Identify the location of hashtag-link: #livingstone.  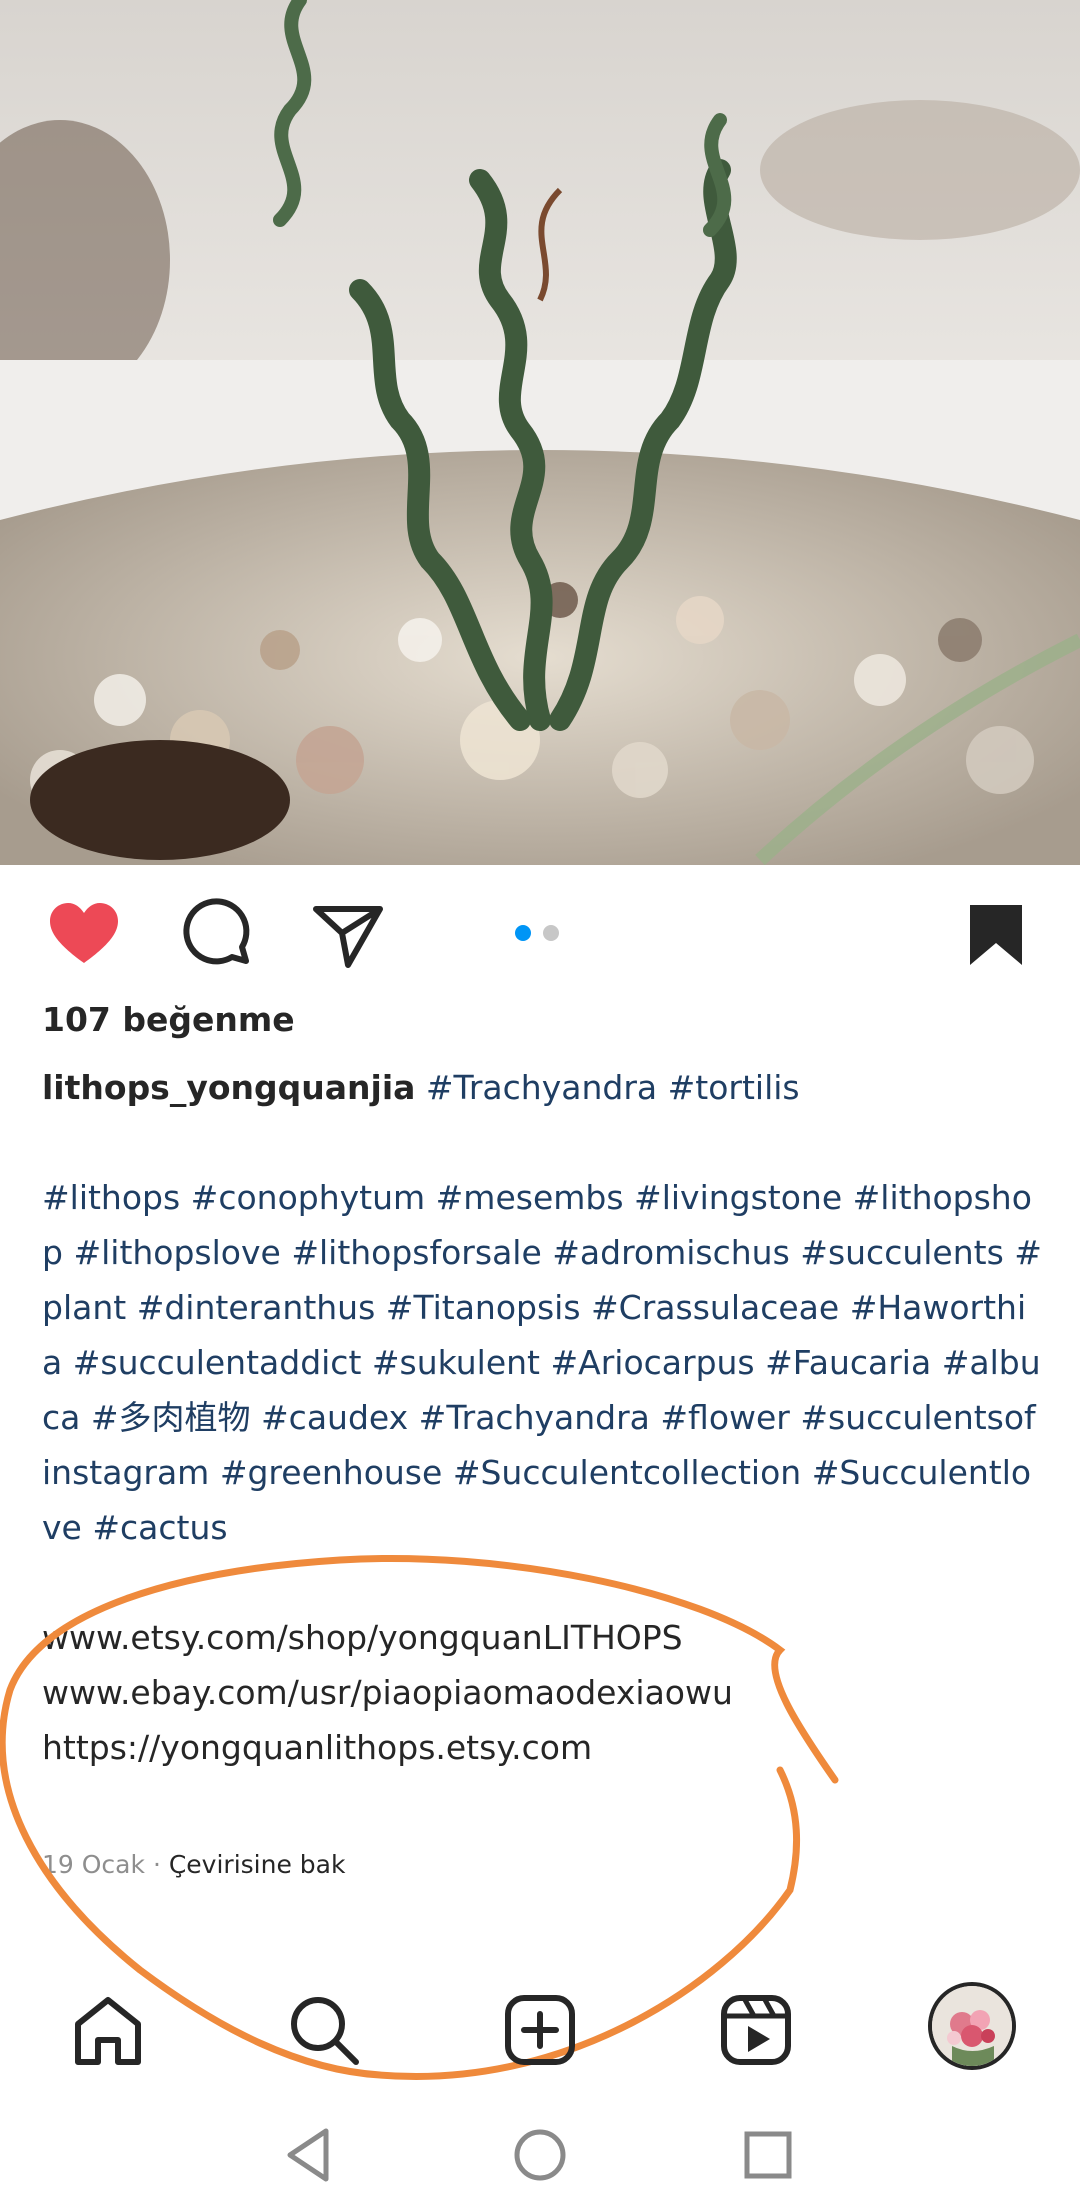
(738, 1197).